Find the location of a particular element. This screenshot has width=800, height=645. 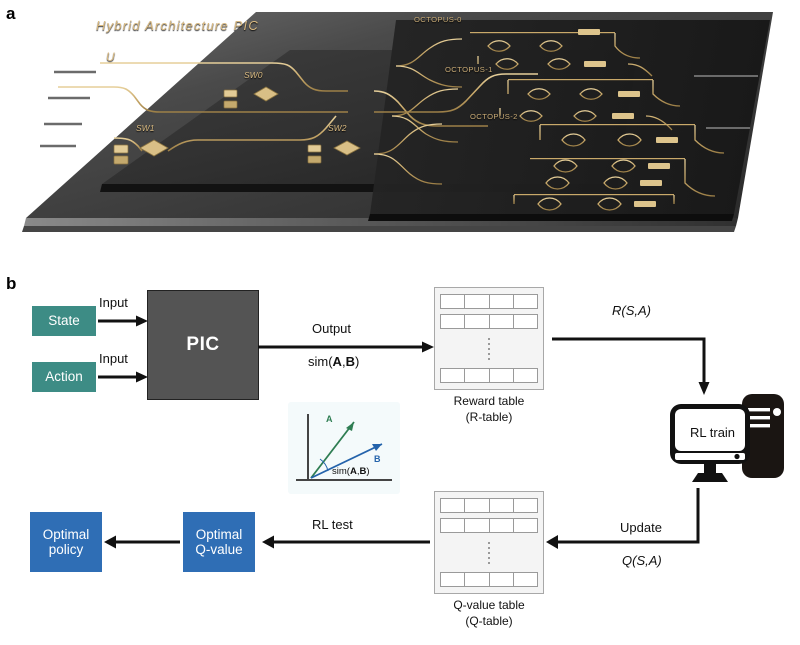

inset-sim-prefix: sim( is located at coordinates (341, 471).